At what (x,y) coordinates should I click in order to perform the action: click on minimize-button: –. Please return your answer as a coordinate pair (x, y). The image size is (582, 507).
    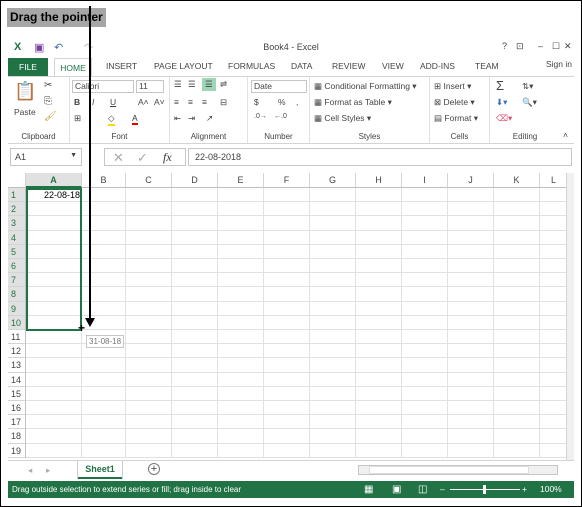
    Looking at the image, I should click on (540, 46).